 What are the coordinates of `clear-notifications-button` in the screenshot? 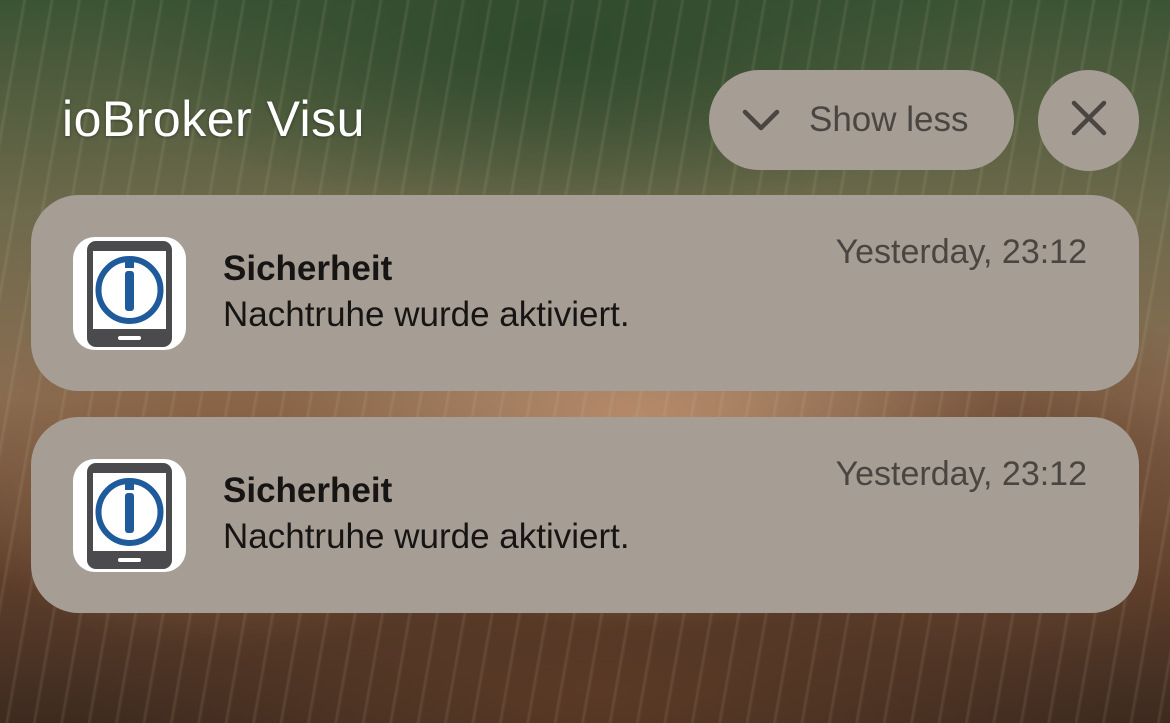 It's located at (1088, 120).